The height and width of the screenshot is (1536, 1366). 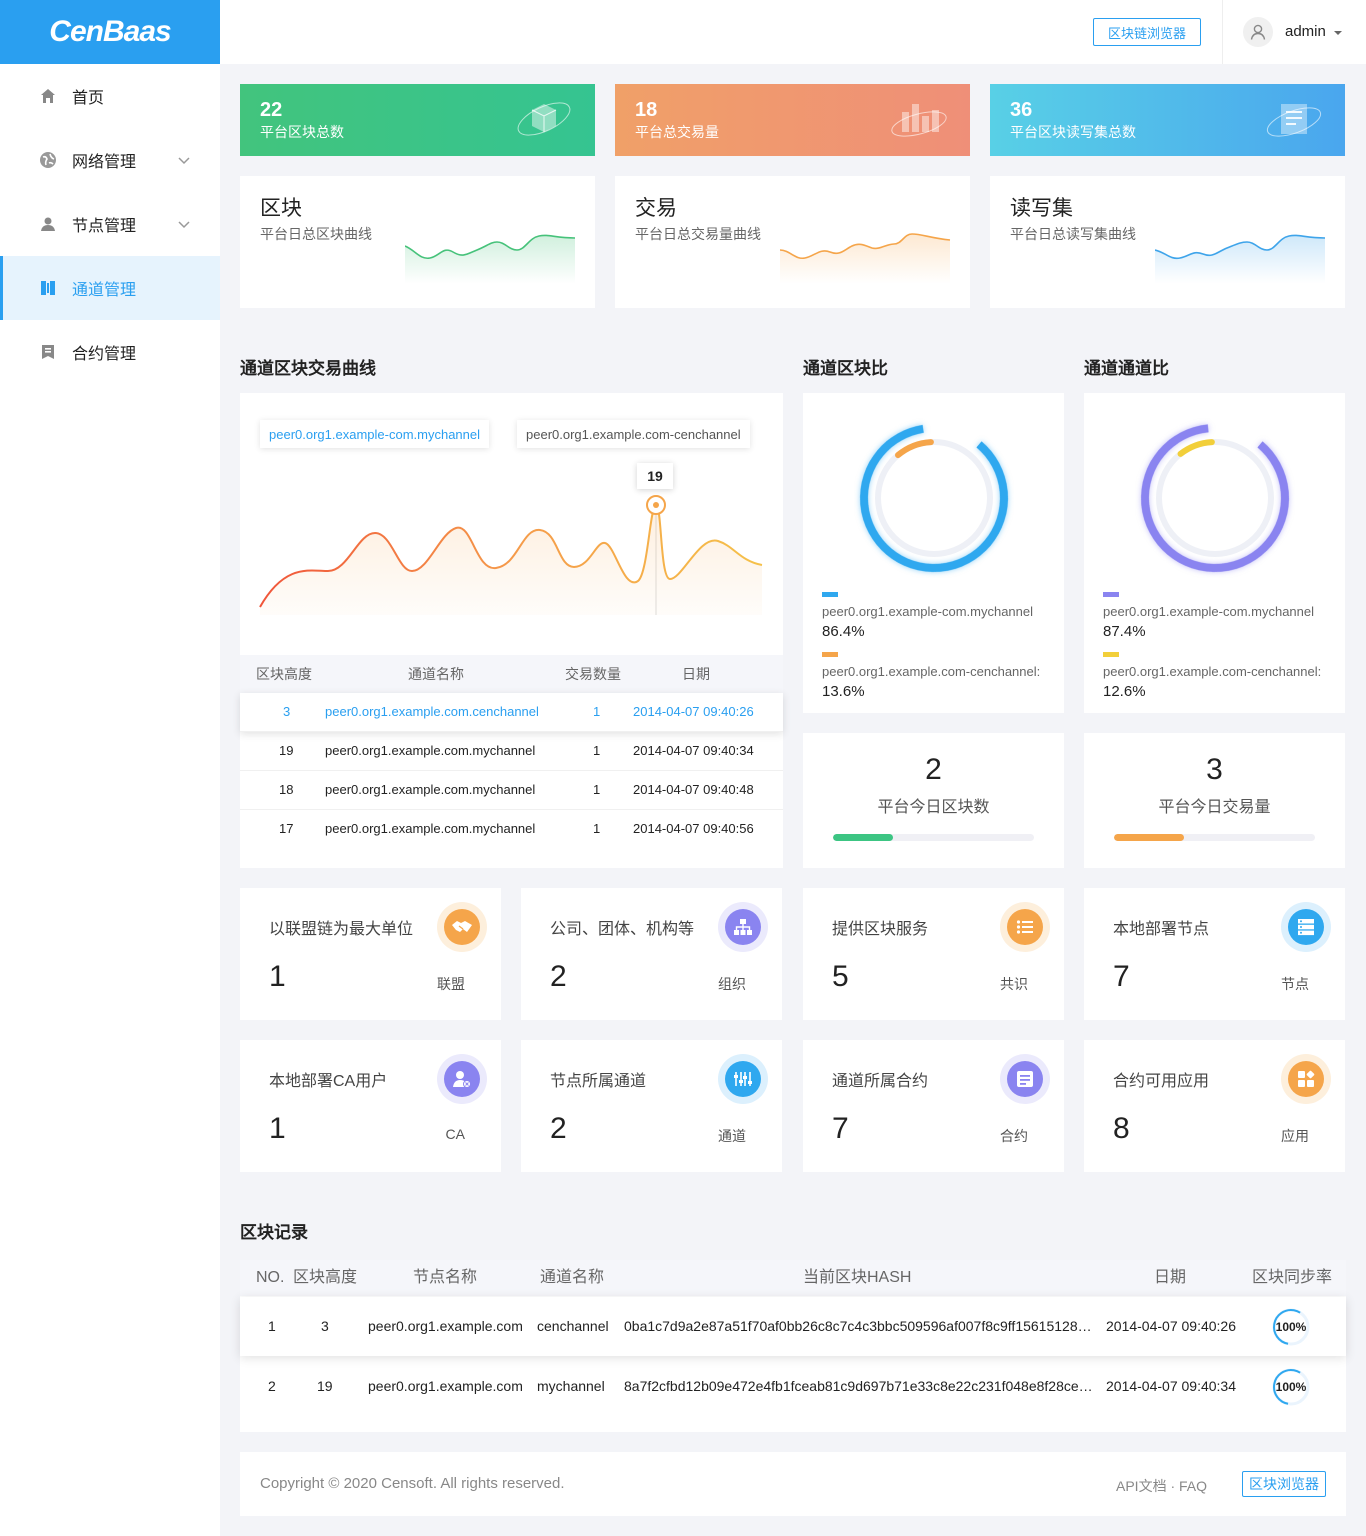 What do you see at coordinates (933, 954) in the screenshot?
I see `info-card-consensus: 提供区块服务 5 共识` at bounding box center [933, 954].